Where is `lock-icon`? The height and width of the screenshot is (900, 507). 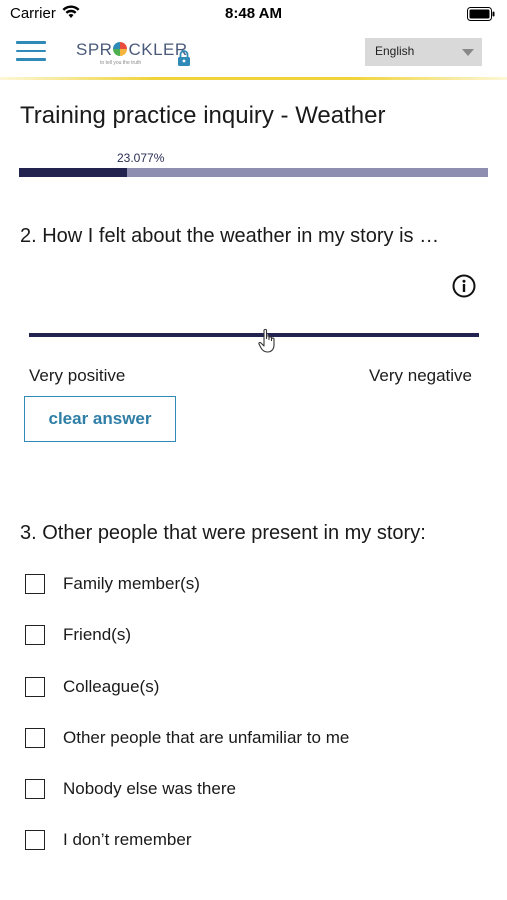
lock-icon is located at coordinates (184, 58).